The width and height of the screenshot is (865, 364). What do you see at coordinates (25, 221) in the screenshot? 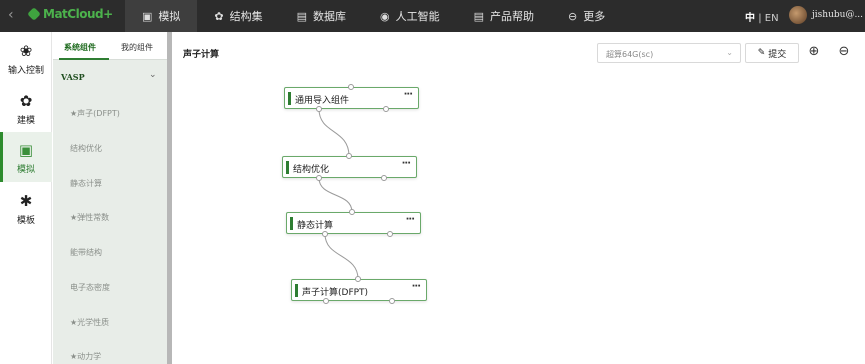
I see `sidebar-item-label: 模板` at bounding box center [25, 221].